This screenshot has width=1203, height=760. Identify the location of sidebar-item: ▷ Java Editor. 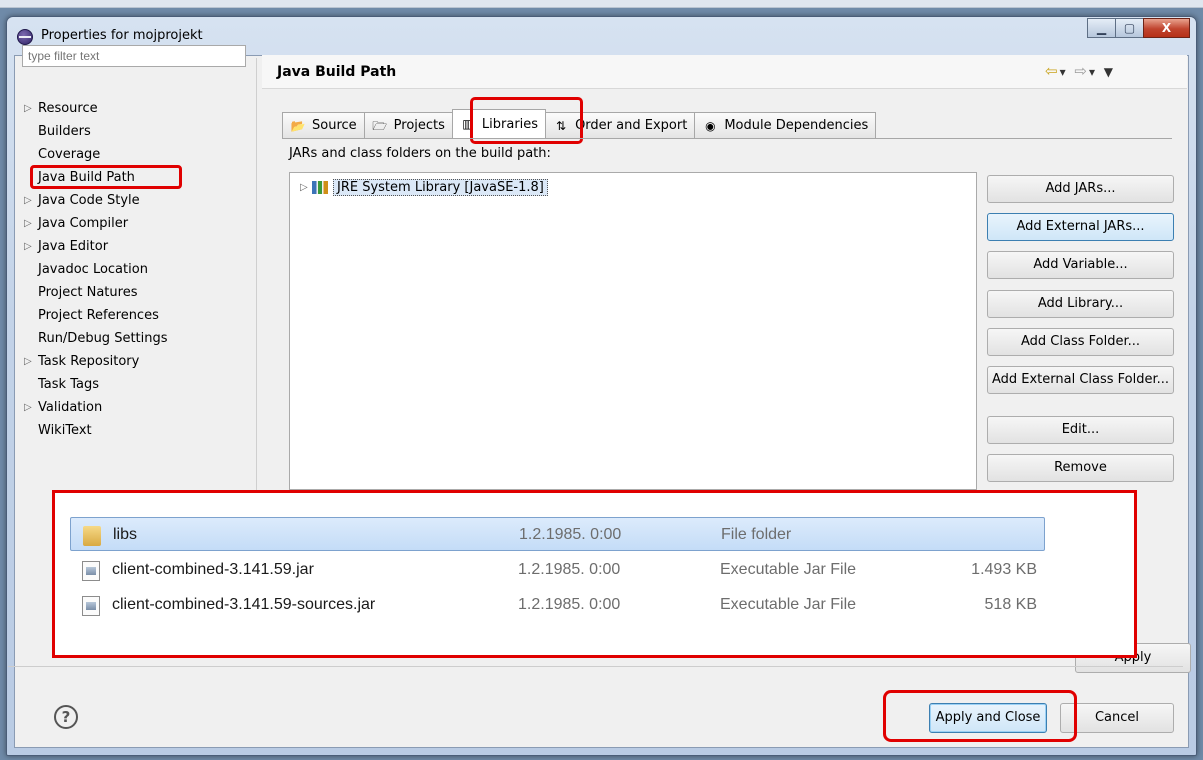
(66, 246).